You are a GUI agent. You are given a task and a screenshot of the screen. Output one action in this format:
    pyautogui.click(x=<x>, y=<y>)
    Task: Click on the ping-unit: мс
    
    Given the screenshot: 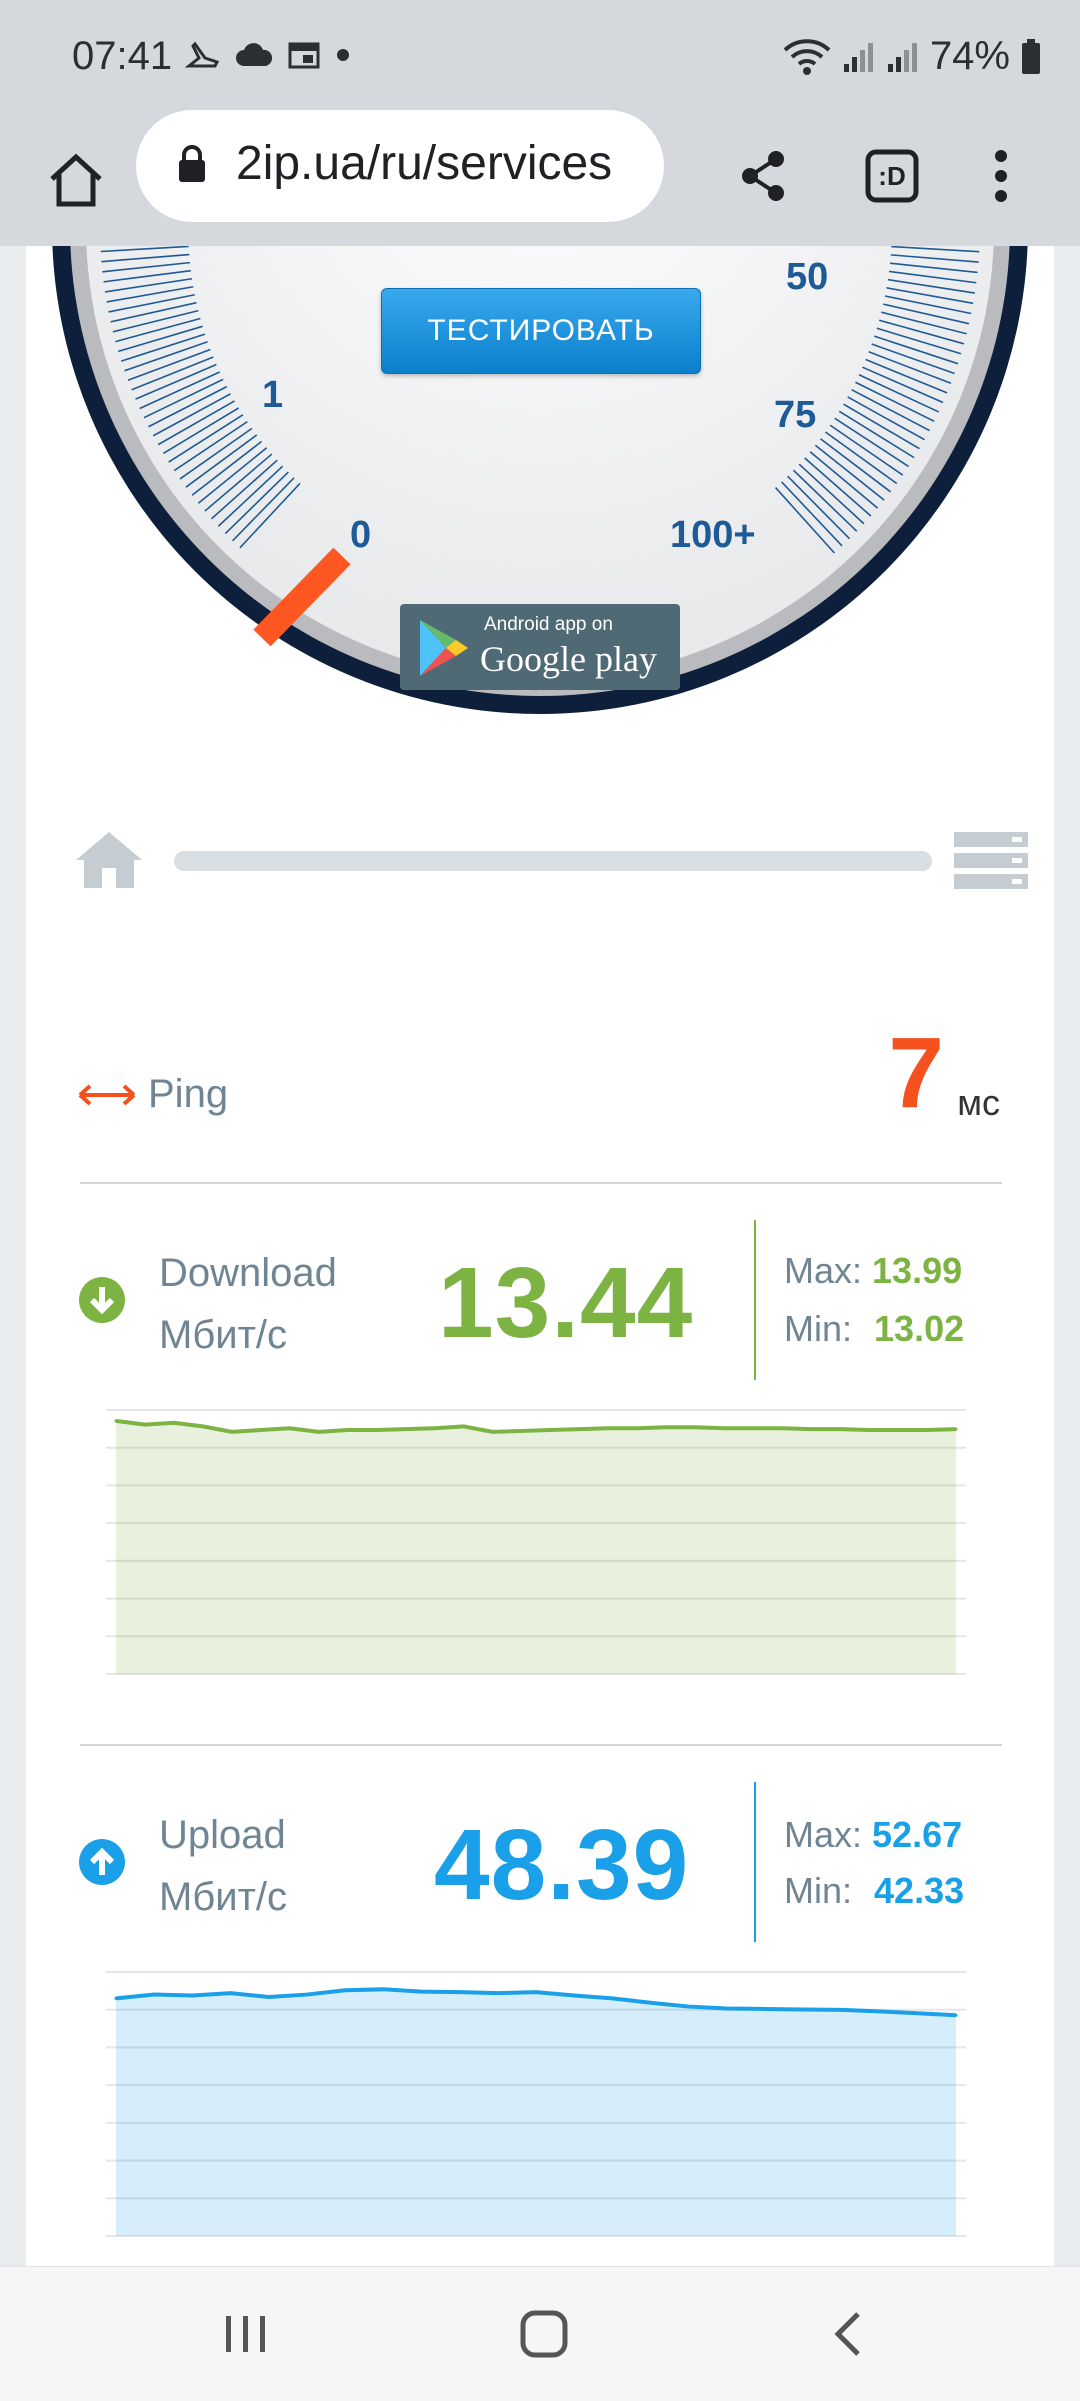 What is the action you would take?
    pyautogui.click(x=978, y=1102)
    